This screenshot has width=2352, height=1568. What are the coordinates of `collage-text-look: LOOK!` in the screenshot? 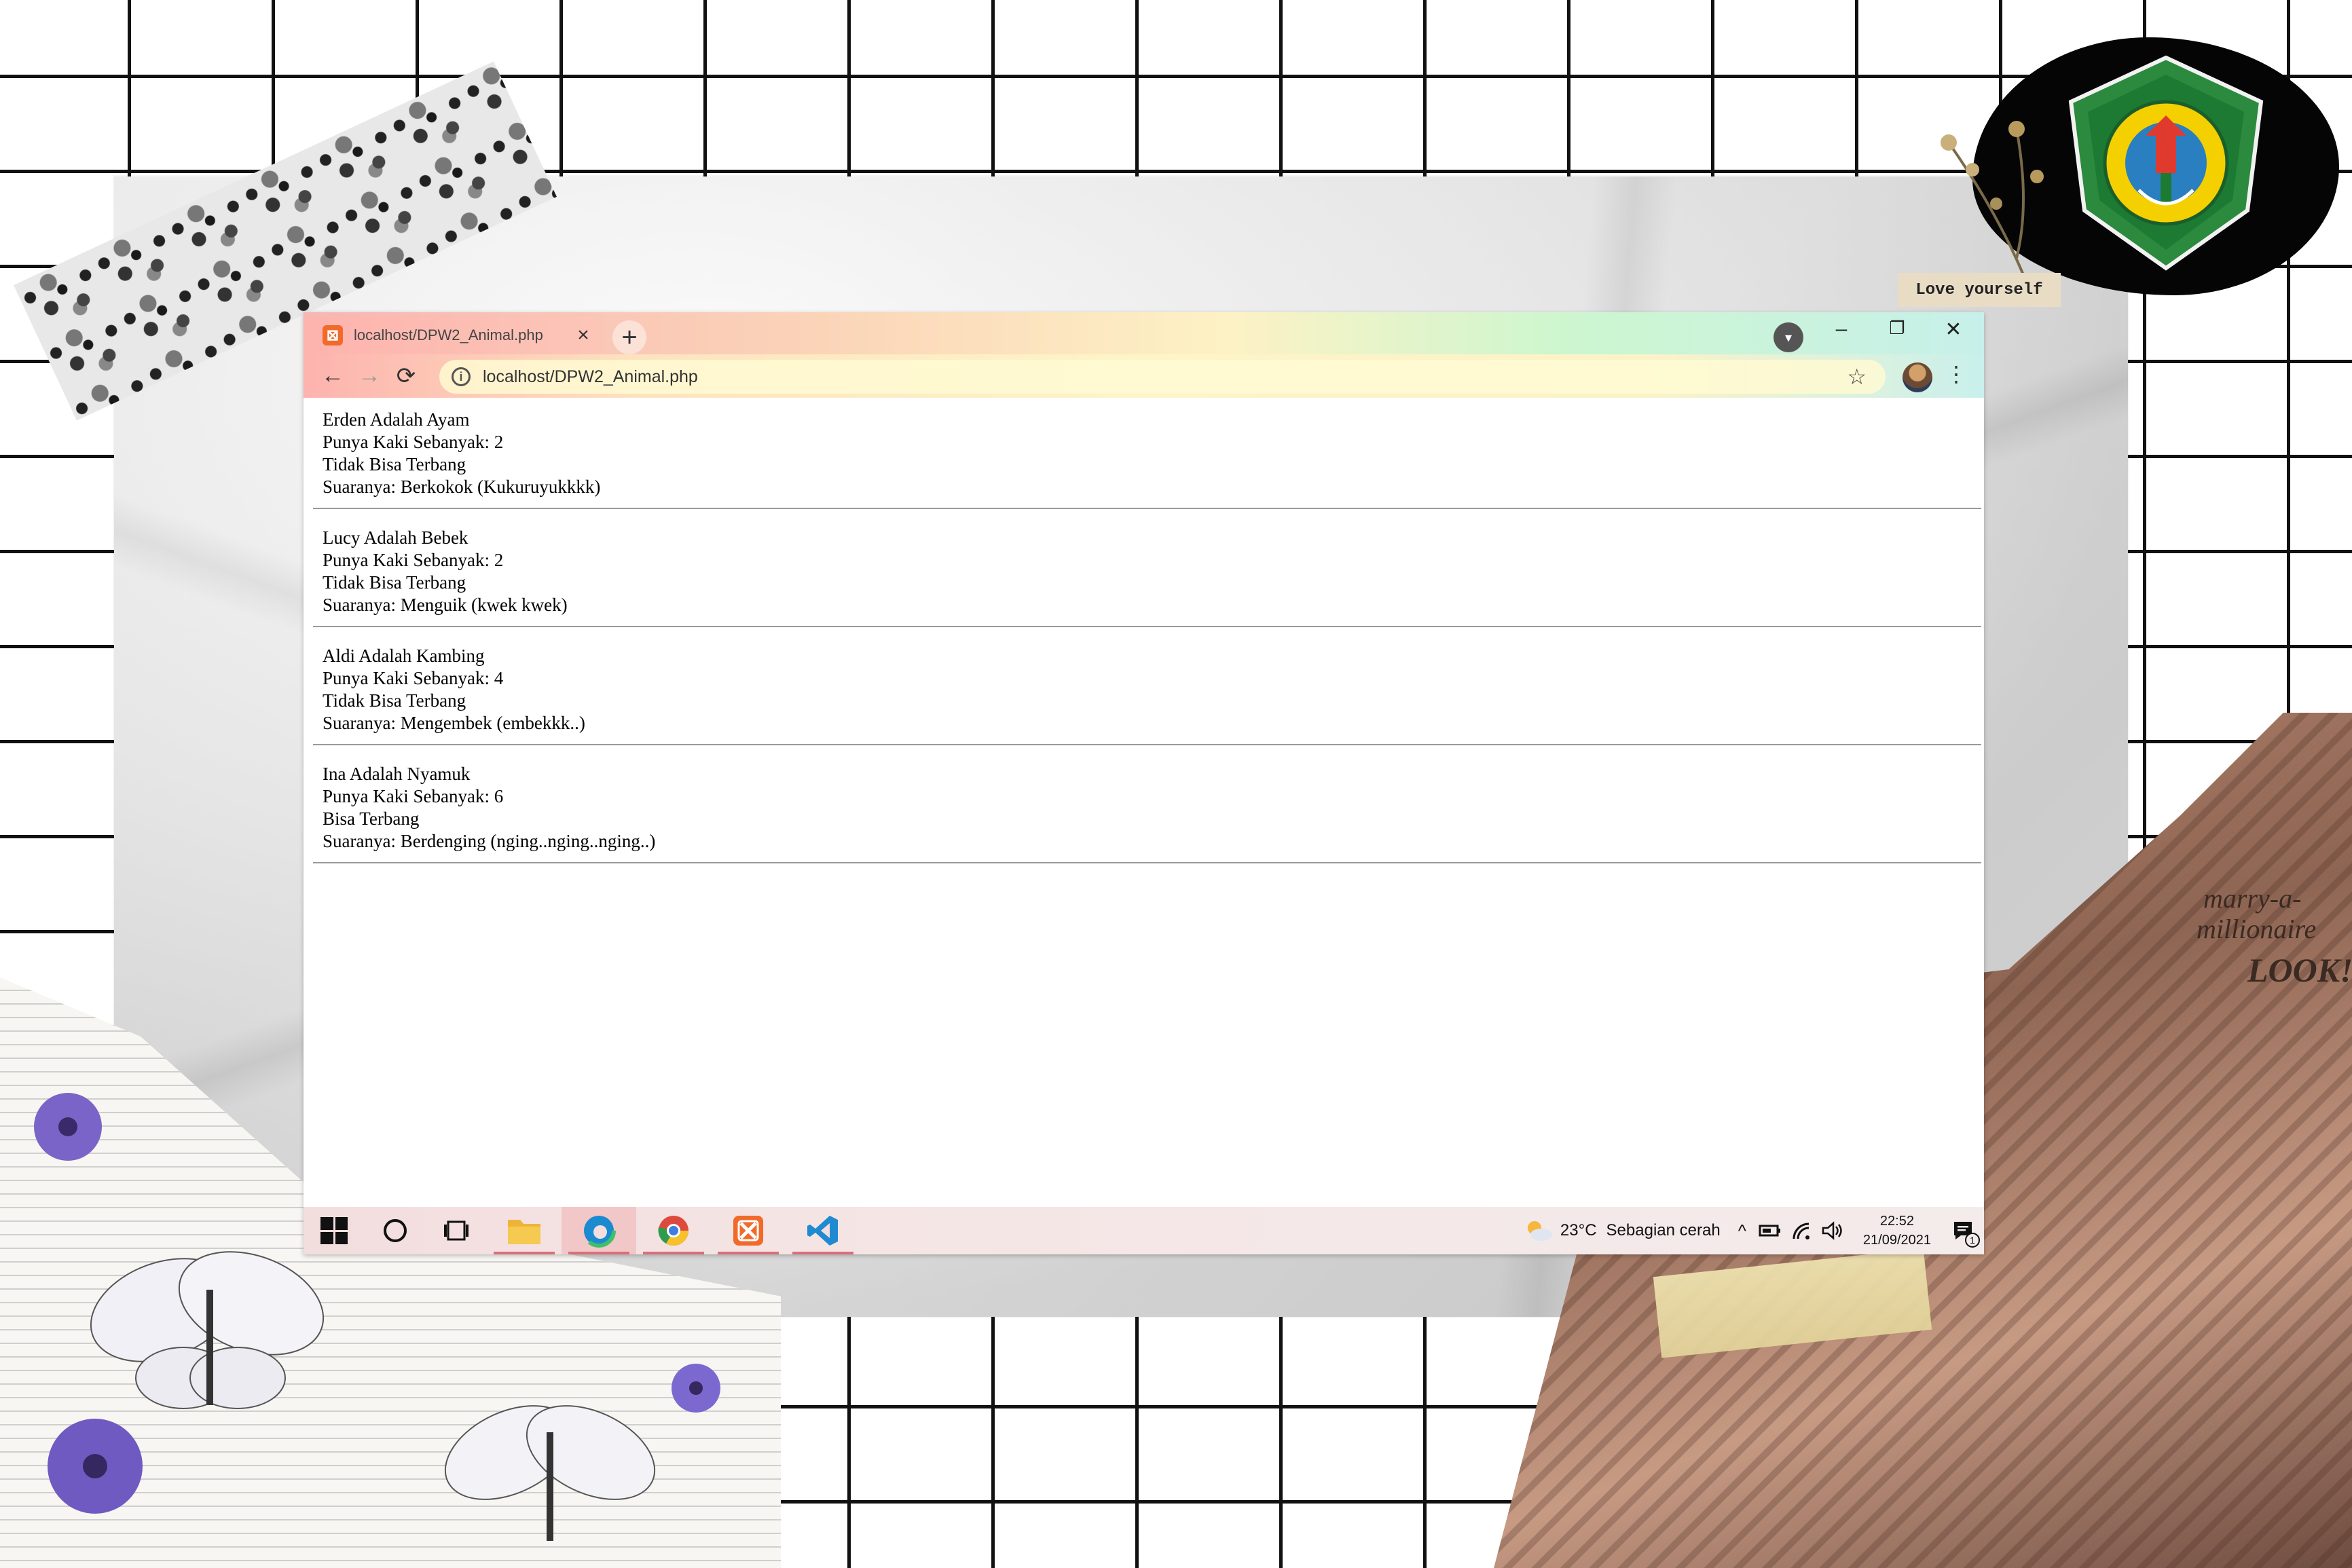 It's located at (2299, 970).